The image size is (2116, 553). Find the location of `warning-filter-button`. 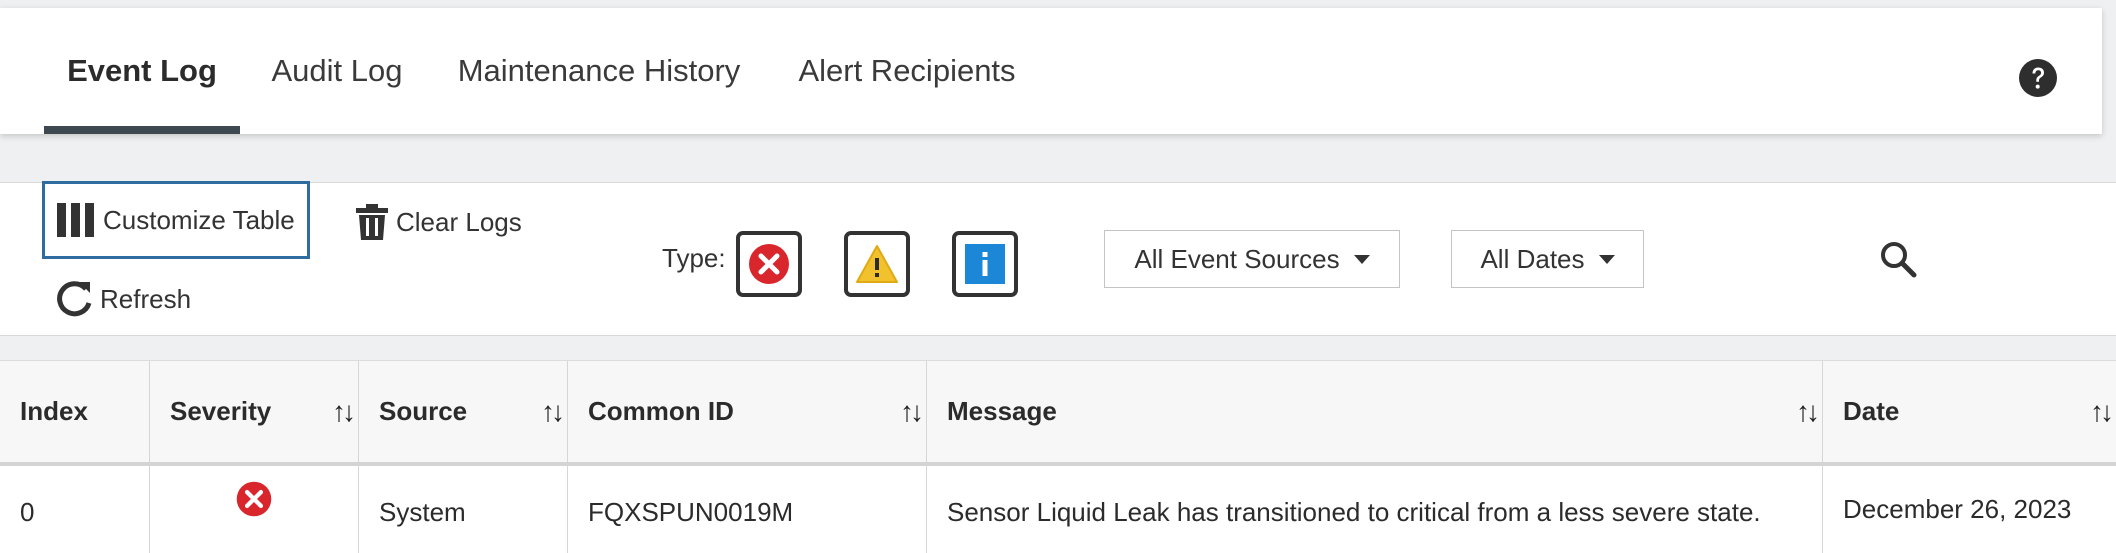

warning-filter-button is located at coordinates (877, 264).